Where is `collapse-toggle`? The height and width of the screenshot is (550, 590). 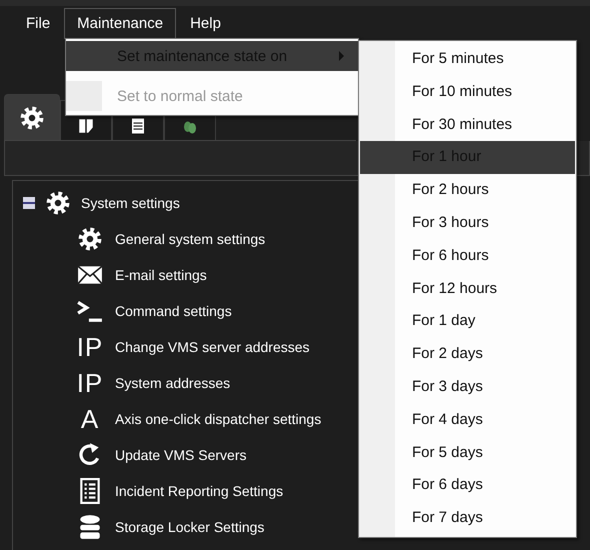
collapse-toggle is located at coordinates (29, 203).